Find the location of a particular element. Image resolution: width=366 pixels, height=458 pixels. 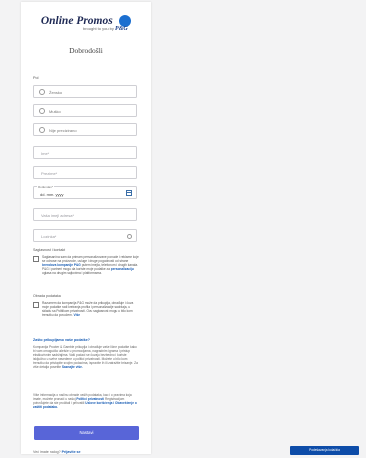

gender-option-unspecified: Nije precizirano is located at coordinates (85, 129).